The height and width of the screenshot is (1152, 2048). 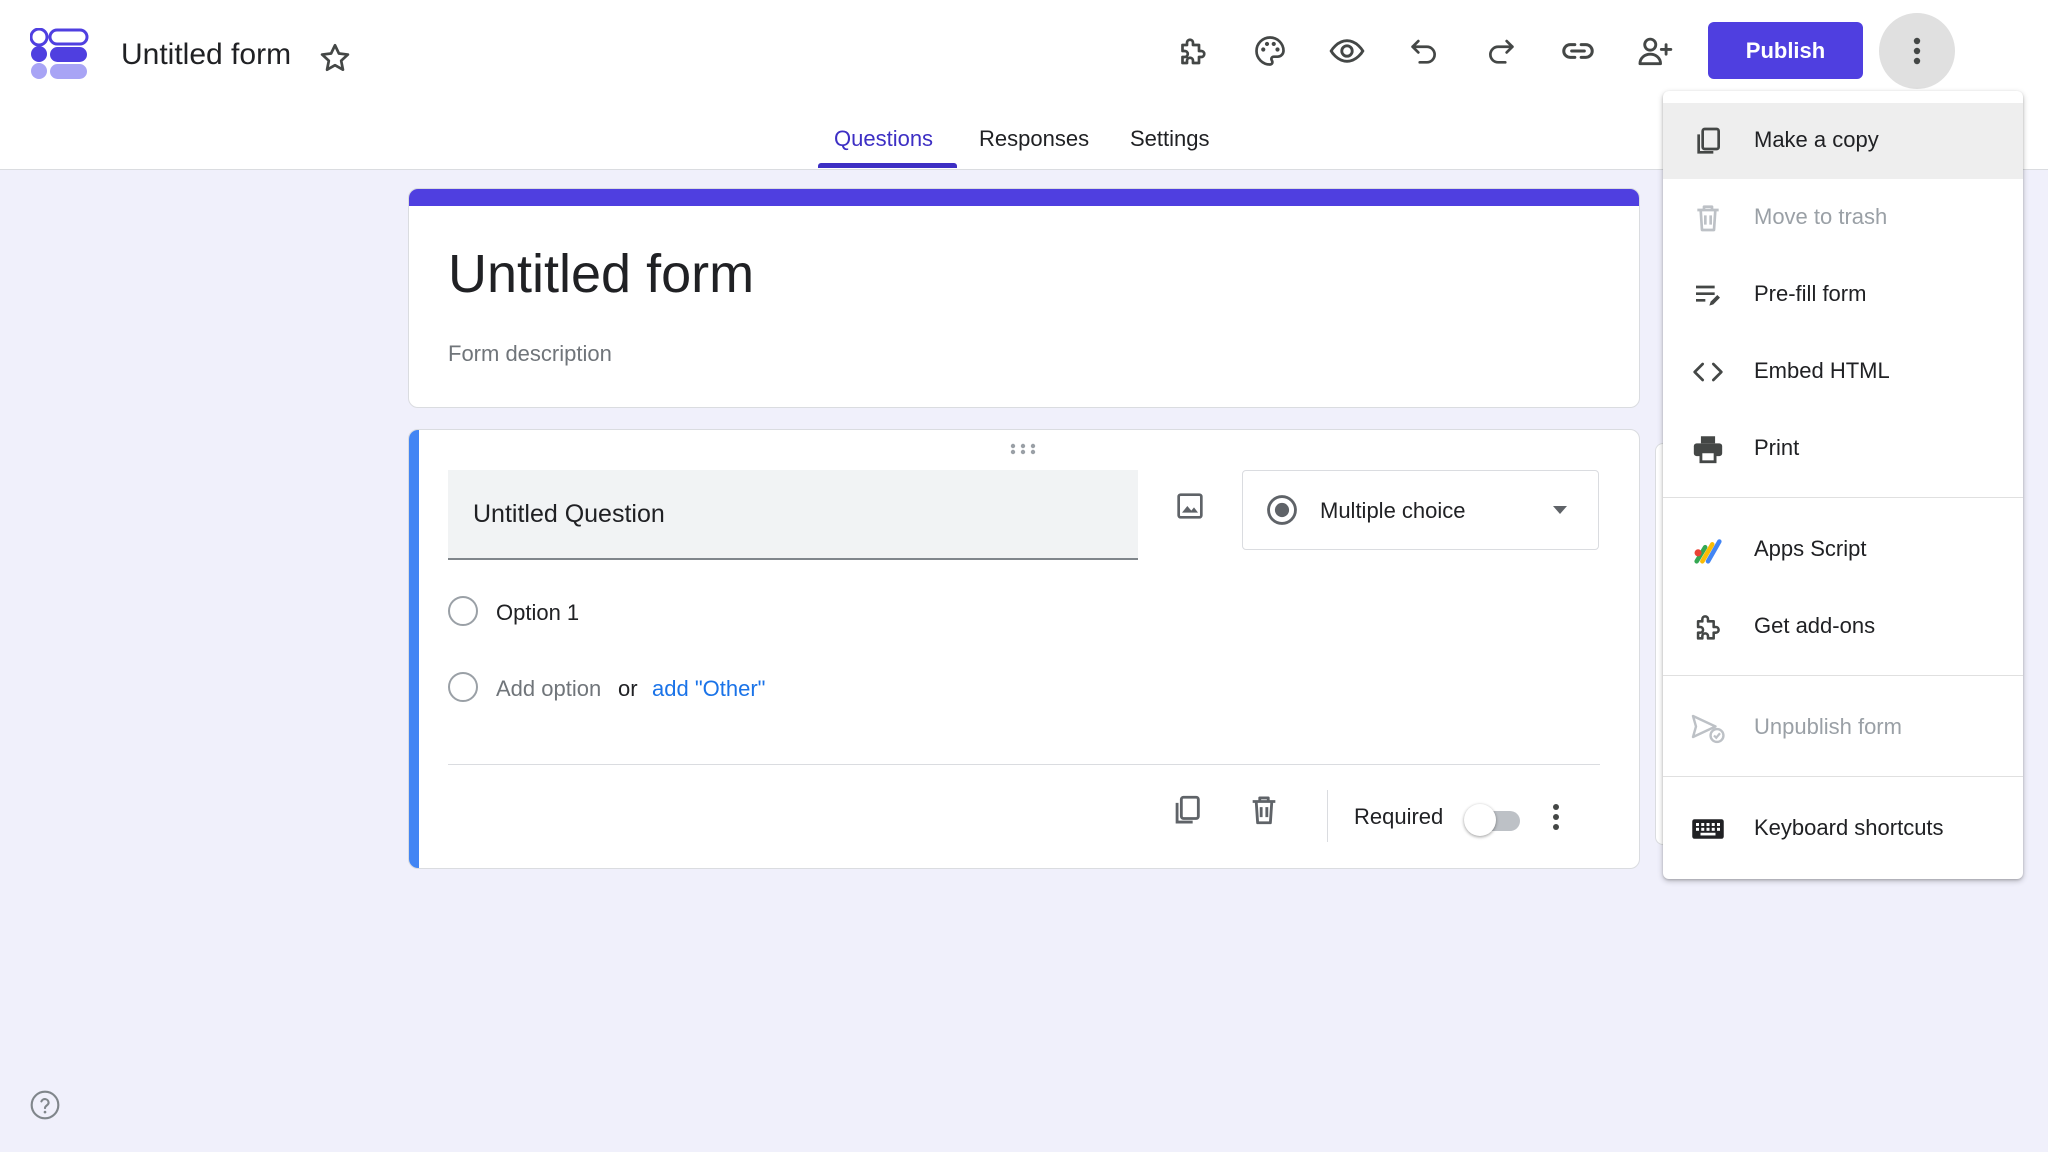 I want to click on code-icon, so click(x=1708, y=372).